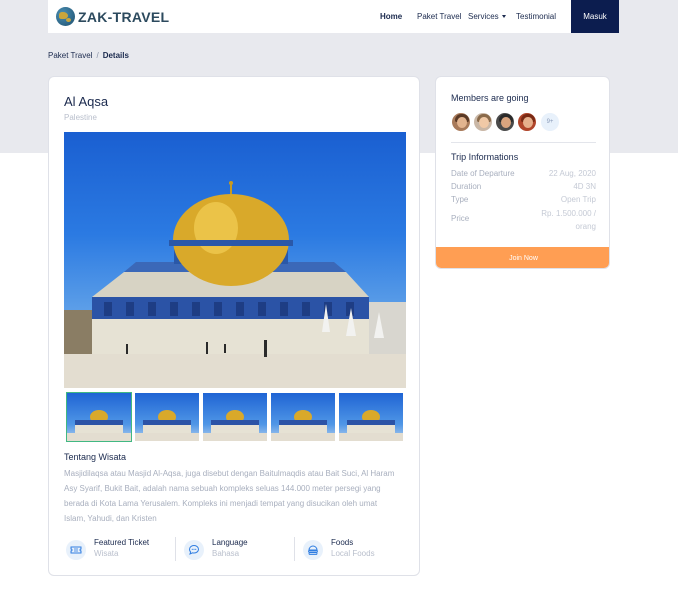  I want to click on trip-info-label: Type, so click(460, 199).